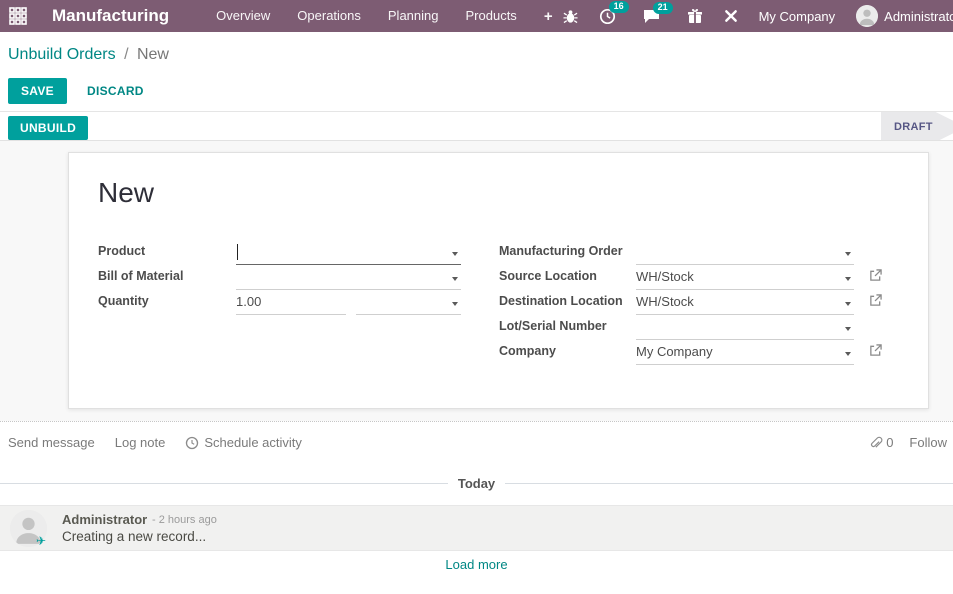 The image size is (953, 594). What do you see at coordinates (413, 16) in the screenshot?
I see `menu-planning: Planning` at bounding box center [413, 16].